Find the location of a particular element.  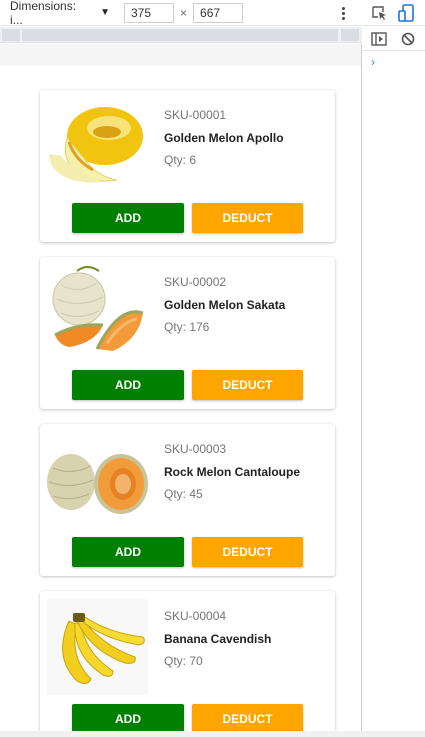

height-input is located at coordinates (218, 12).